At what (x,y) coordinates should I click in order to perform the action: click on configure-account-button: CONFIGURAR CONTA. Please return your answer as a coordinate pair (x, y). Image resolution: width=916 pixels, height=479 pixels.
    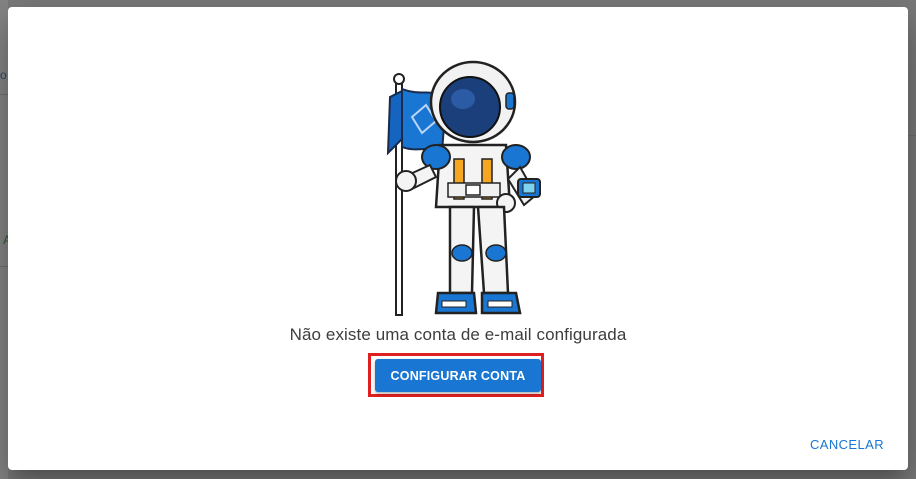
    Looking at the image, I should click on (458, 375).